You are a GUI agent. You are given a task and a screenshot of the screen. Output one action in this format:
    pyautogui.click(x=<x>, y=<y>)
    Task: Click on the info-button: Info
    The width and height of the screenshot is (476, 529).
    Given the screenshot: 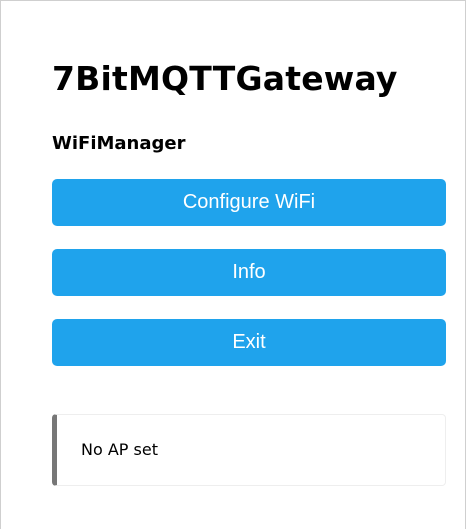 What is the action you would take?
    pyautogui.click(x=249, y=272)
    